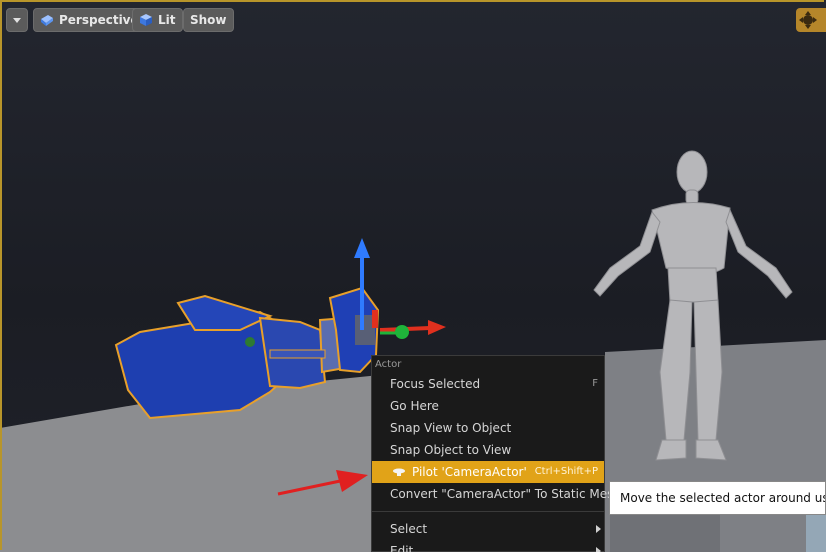  I want to click on menu-item-focus-selected: Focus Selected F, so click(488, 384).